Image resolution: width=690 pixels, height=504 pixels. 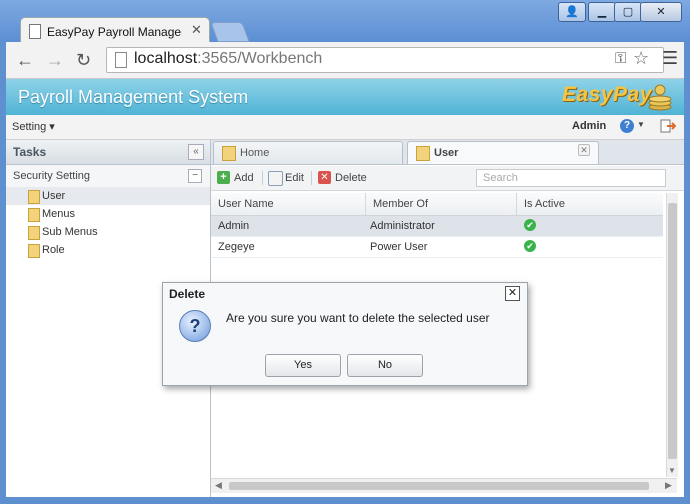 What do you see at coordinates (572, 12) in the screenshot?
I see `user-profile-button: 👤` at bounding box center [572, 12].